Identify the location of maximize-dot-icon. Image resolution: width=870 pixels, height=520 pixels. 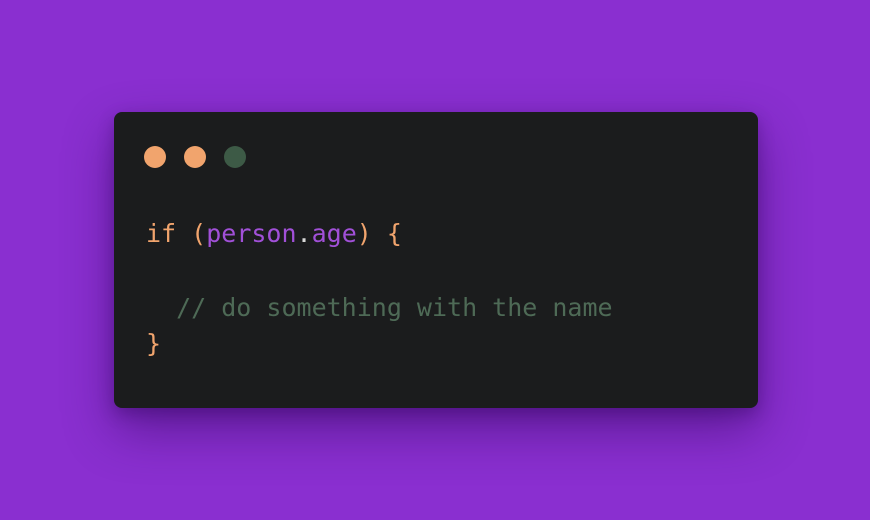
(235, 157).